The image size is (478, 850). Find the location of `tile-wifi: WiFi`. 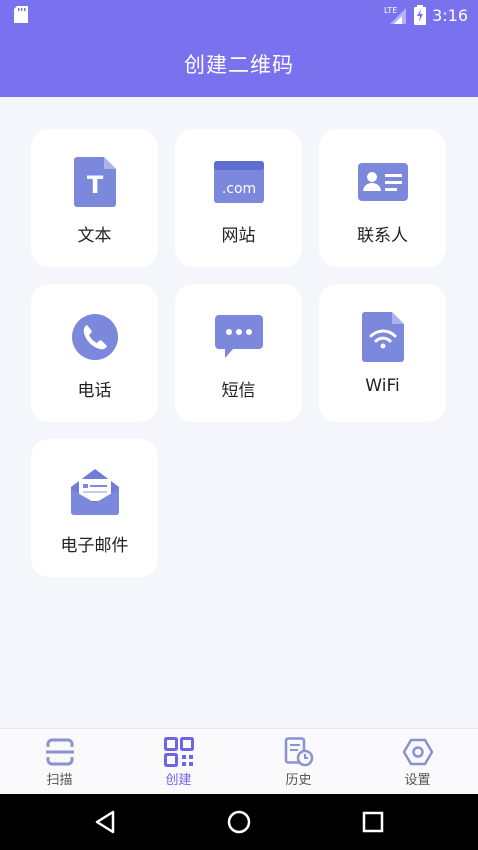

tile-wifi: WiFi is located at coordinates (382, 353).